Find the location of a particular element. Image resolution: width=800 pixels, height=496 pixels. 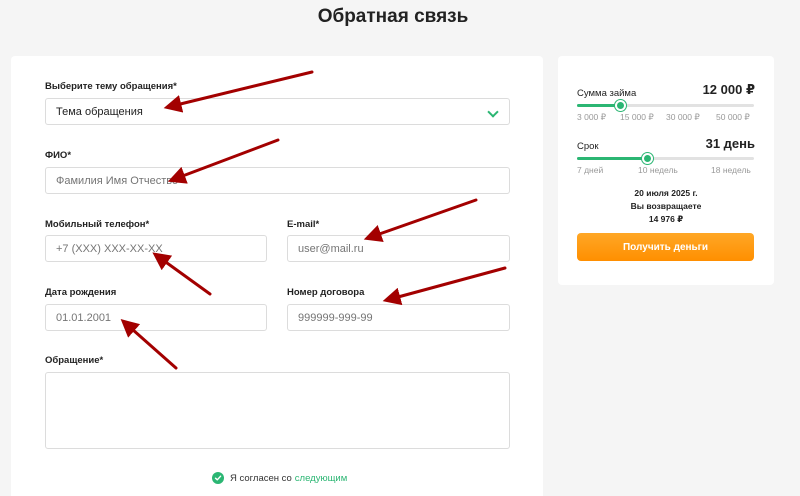

amount-tick: 3 000 ₽ is located at coordinates (592, 117).